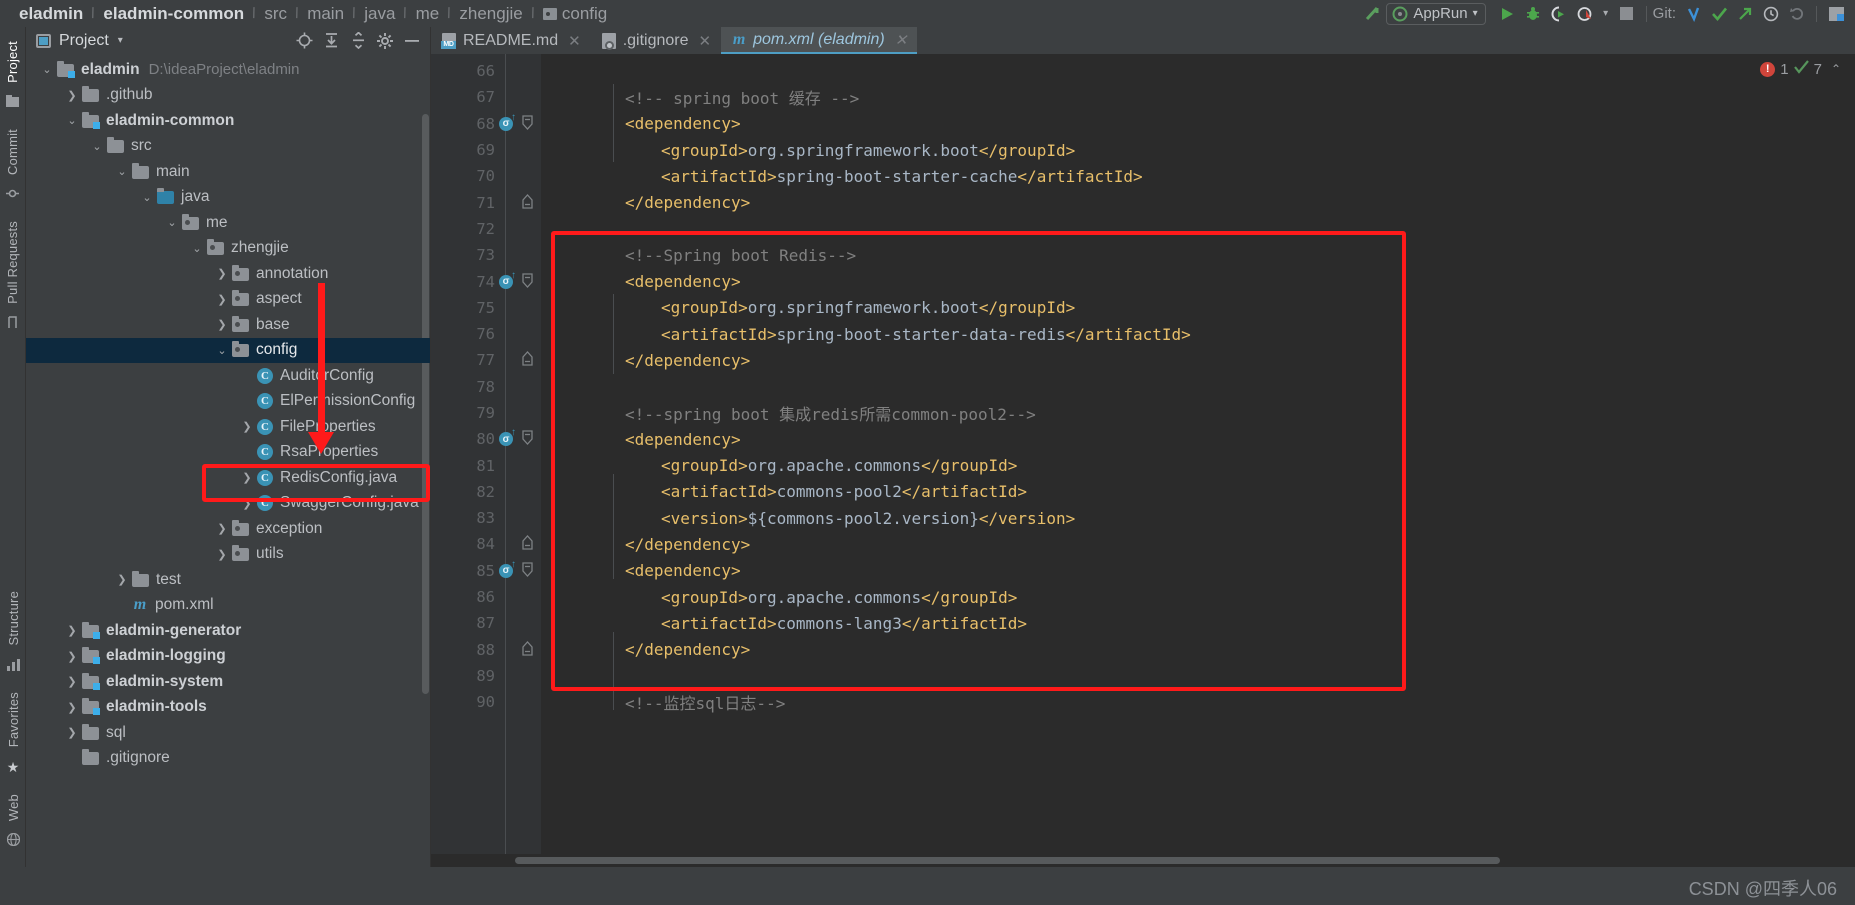 This screenshot has width=1855, height=905. Describe the element at coordinates (486, 308) in the screenshot. I see `gutter-line: 75` at that location.